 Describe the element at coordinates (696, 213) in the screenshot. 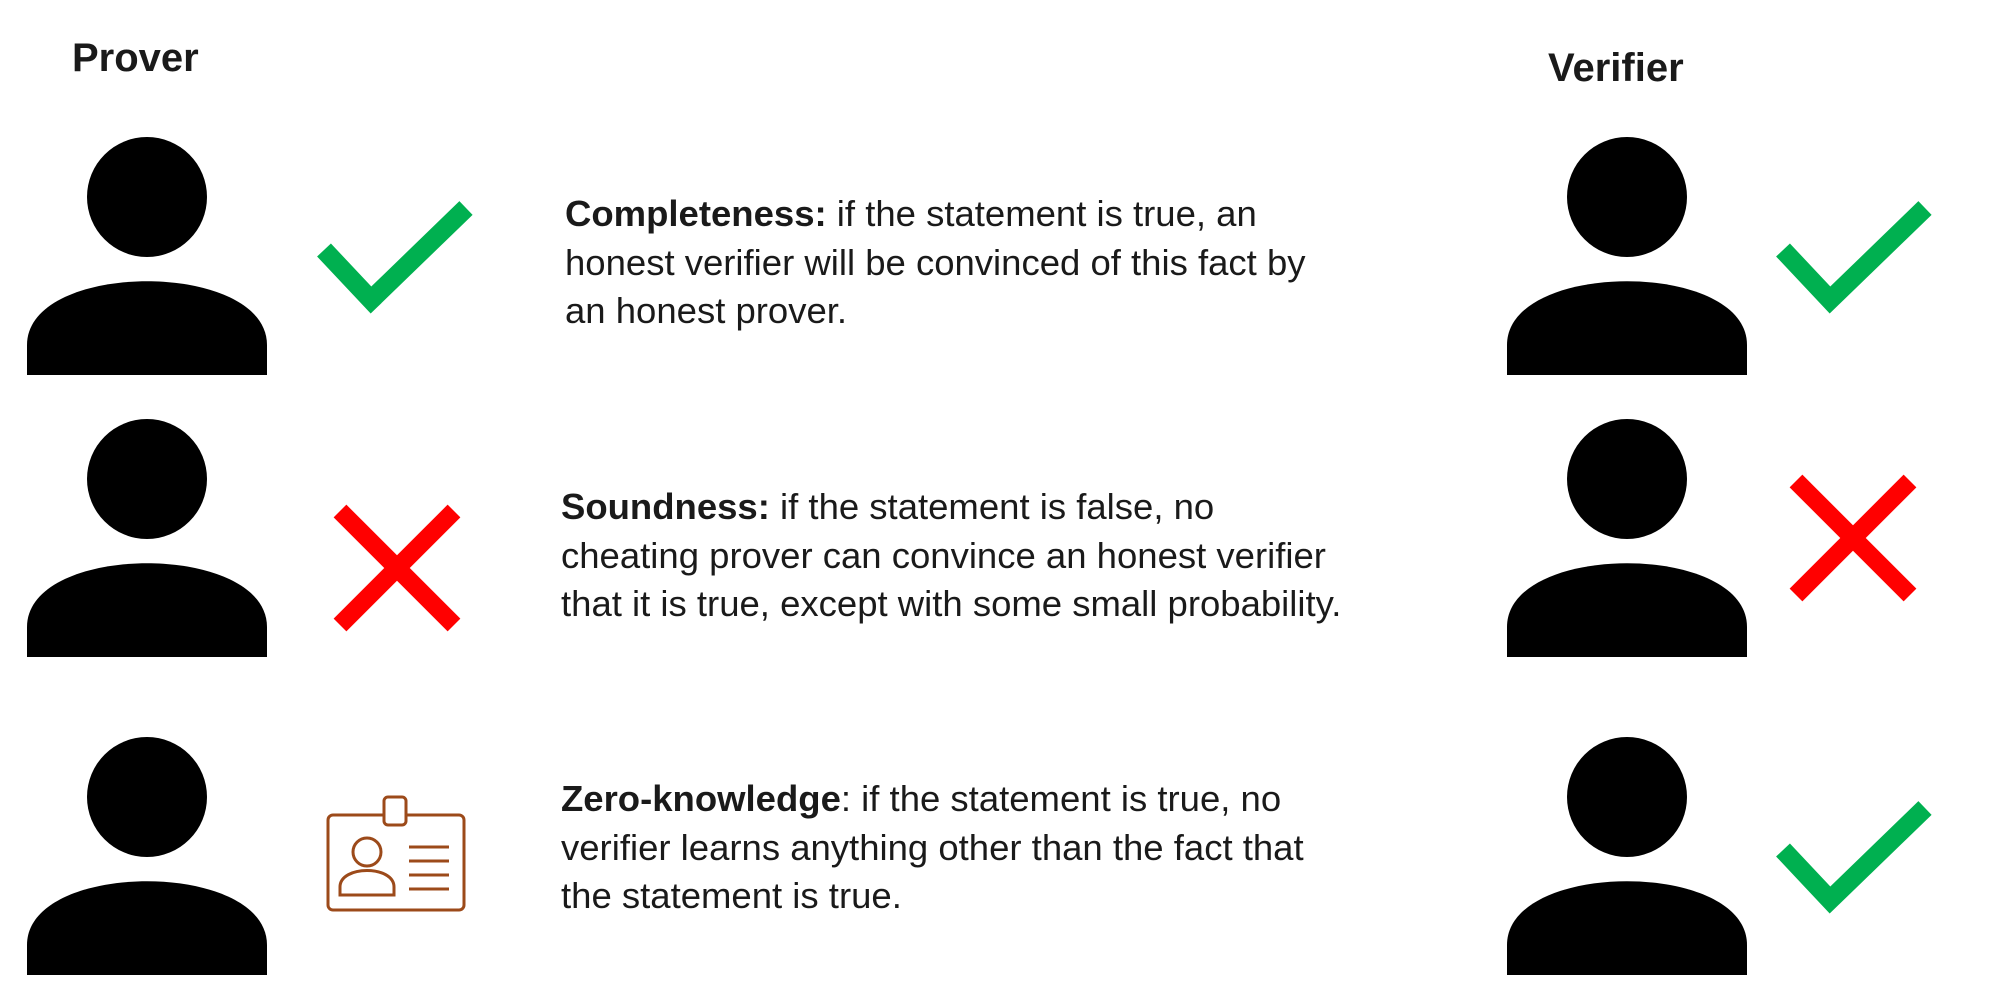

I see `completeness-term: Completeness:` at that location.